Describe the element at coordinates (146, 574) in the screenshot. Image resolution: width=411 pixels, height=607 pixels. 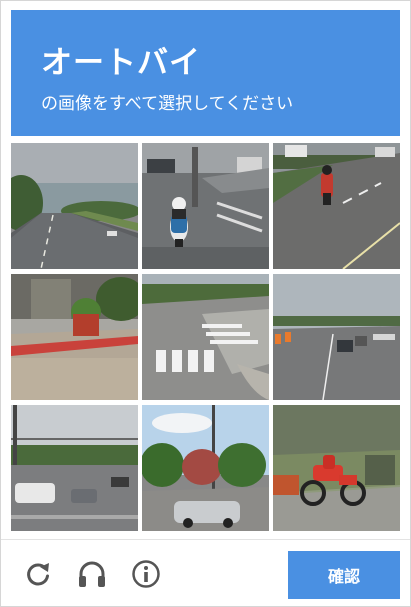
I see `info-icon` at that location.